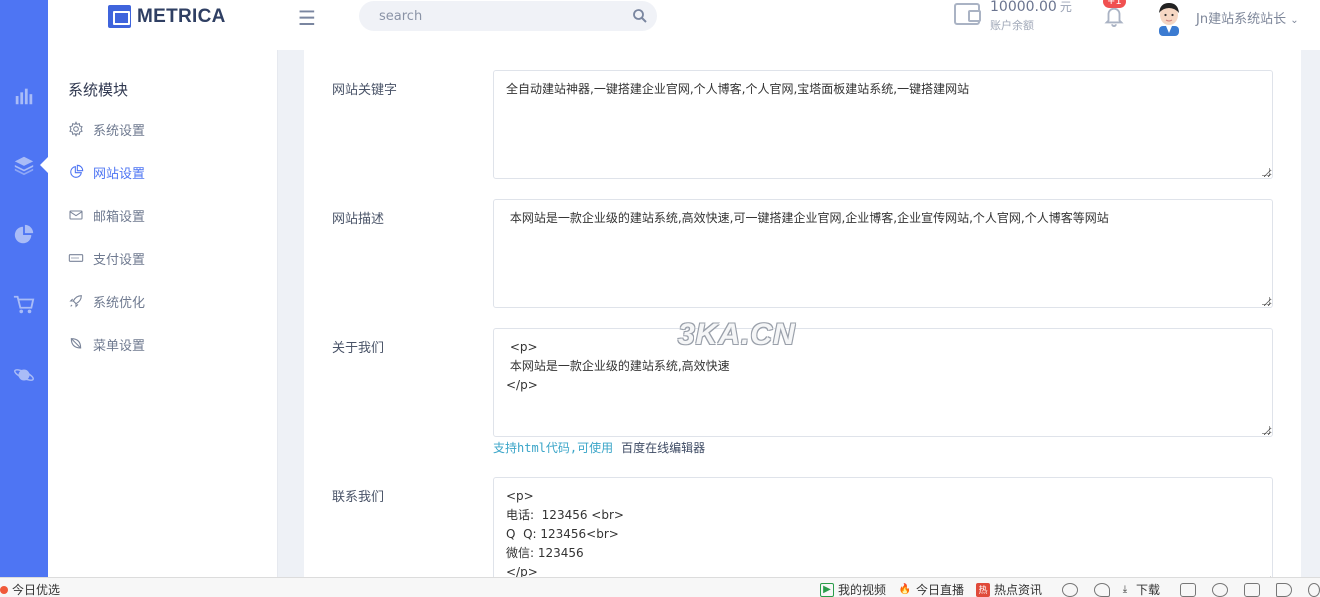 This screenshot has width=1320, height=597. I want to click on balance-unit: 元, so click(1065, 7).